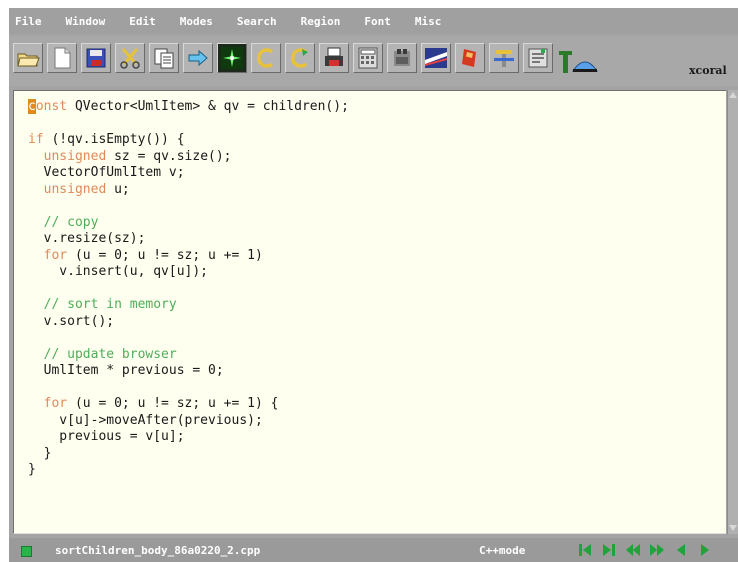  I want to click on code-line: v[u]->moveAfter(previous);, so click(188, 421).